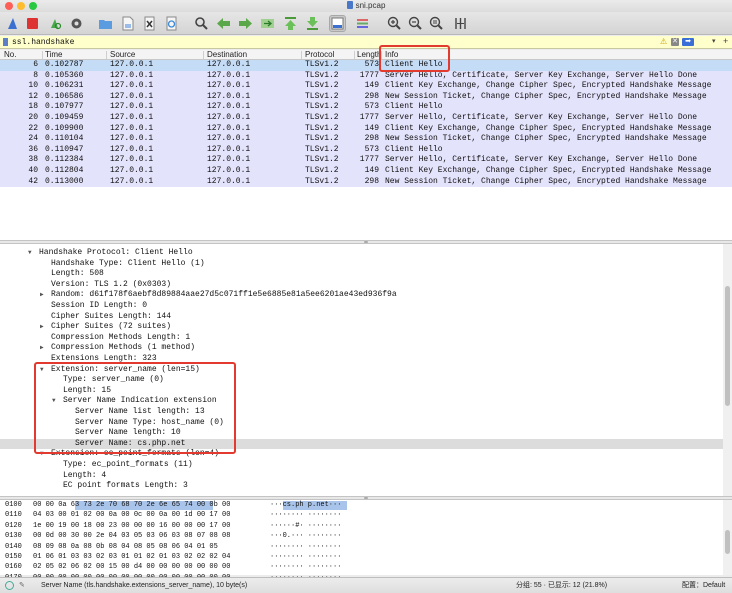 This screenshot has width=732, height=593. I want to click on detail-tree-item: ▶ Compression Methods (1 method), so click(361, 348).